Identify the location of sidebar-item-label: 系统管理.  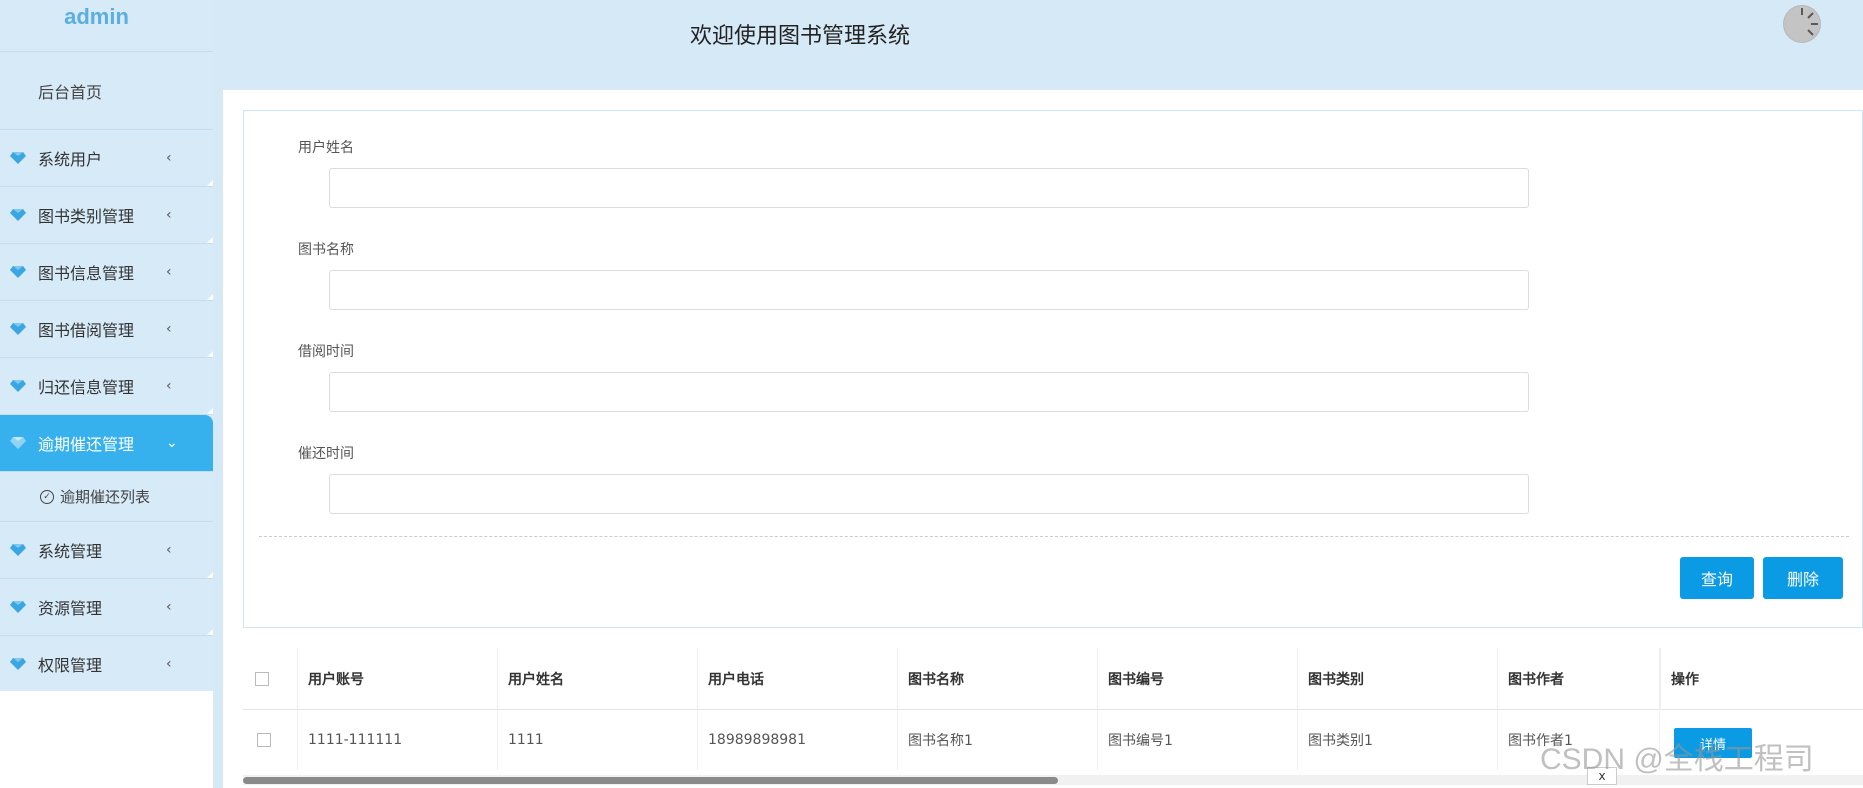
(70, 551).